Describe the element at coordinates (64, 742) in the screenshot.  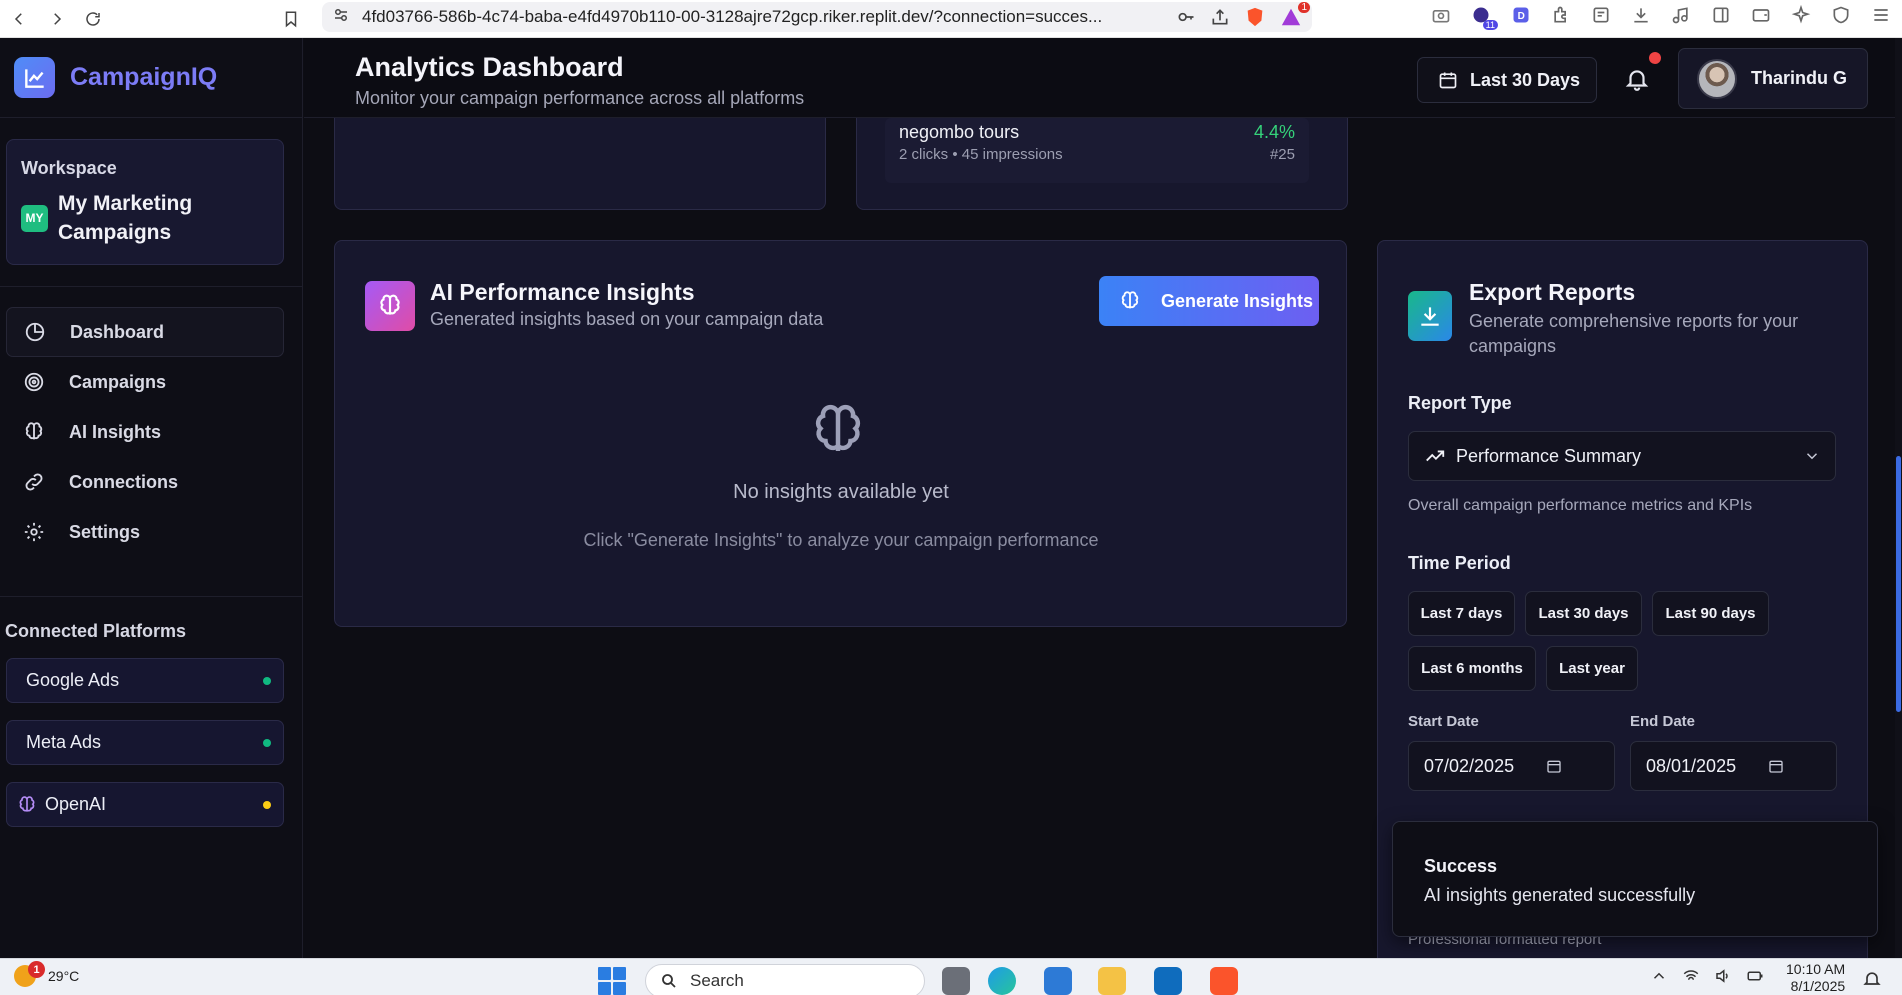
I see `platform-label: Meta Ads` at that location.